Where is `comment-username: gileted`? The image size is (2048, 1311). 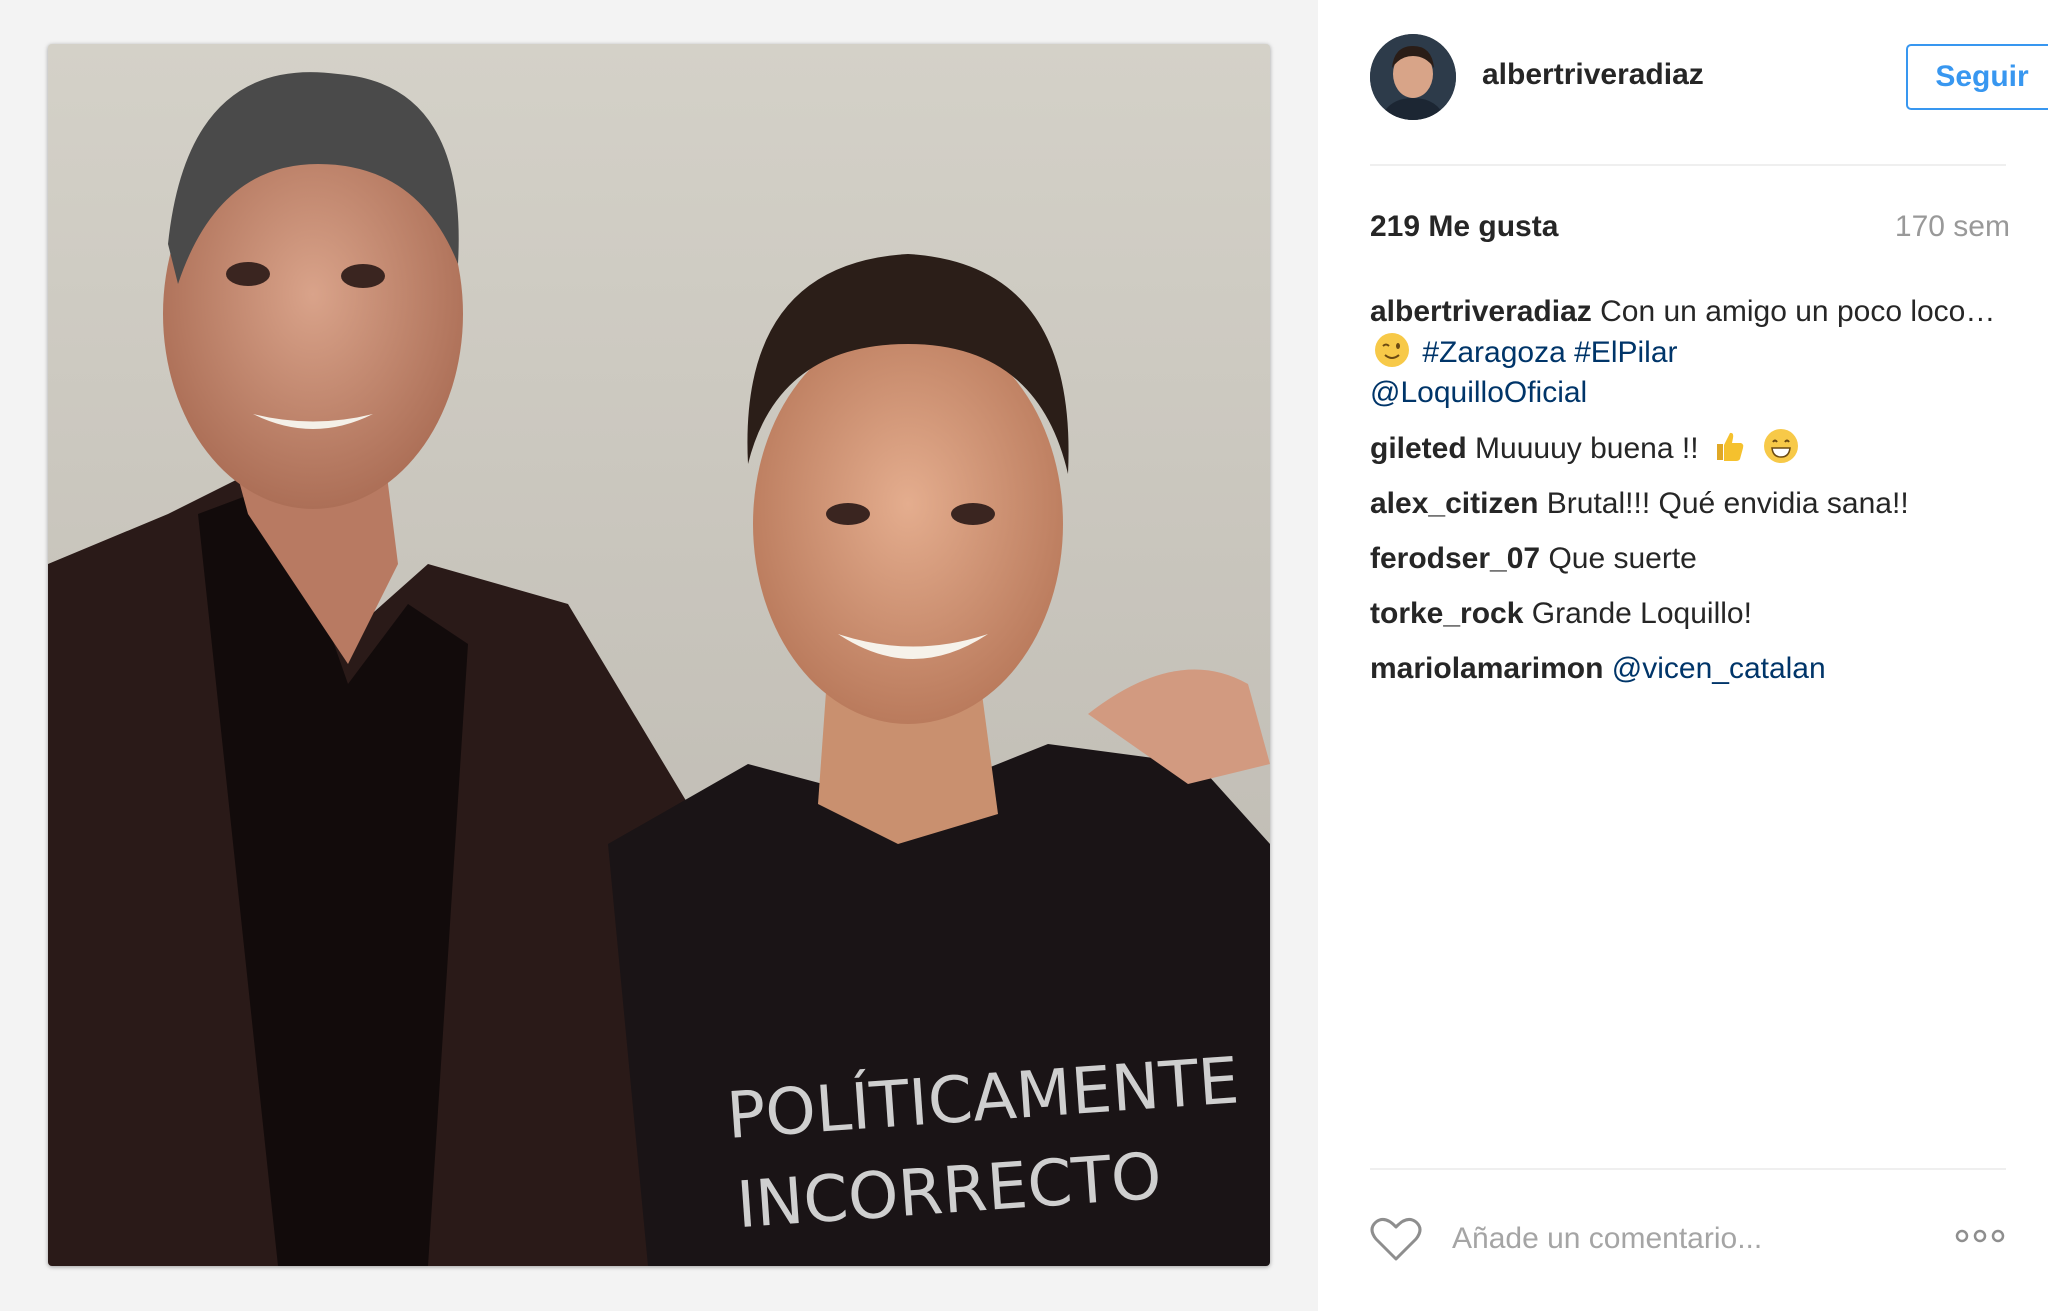 comment-username: gileted is located at coordinates (1418, 448).